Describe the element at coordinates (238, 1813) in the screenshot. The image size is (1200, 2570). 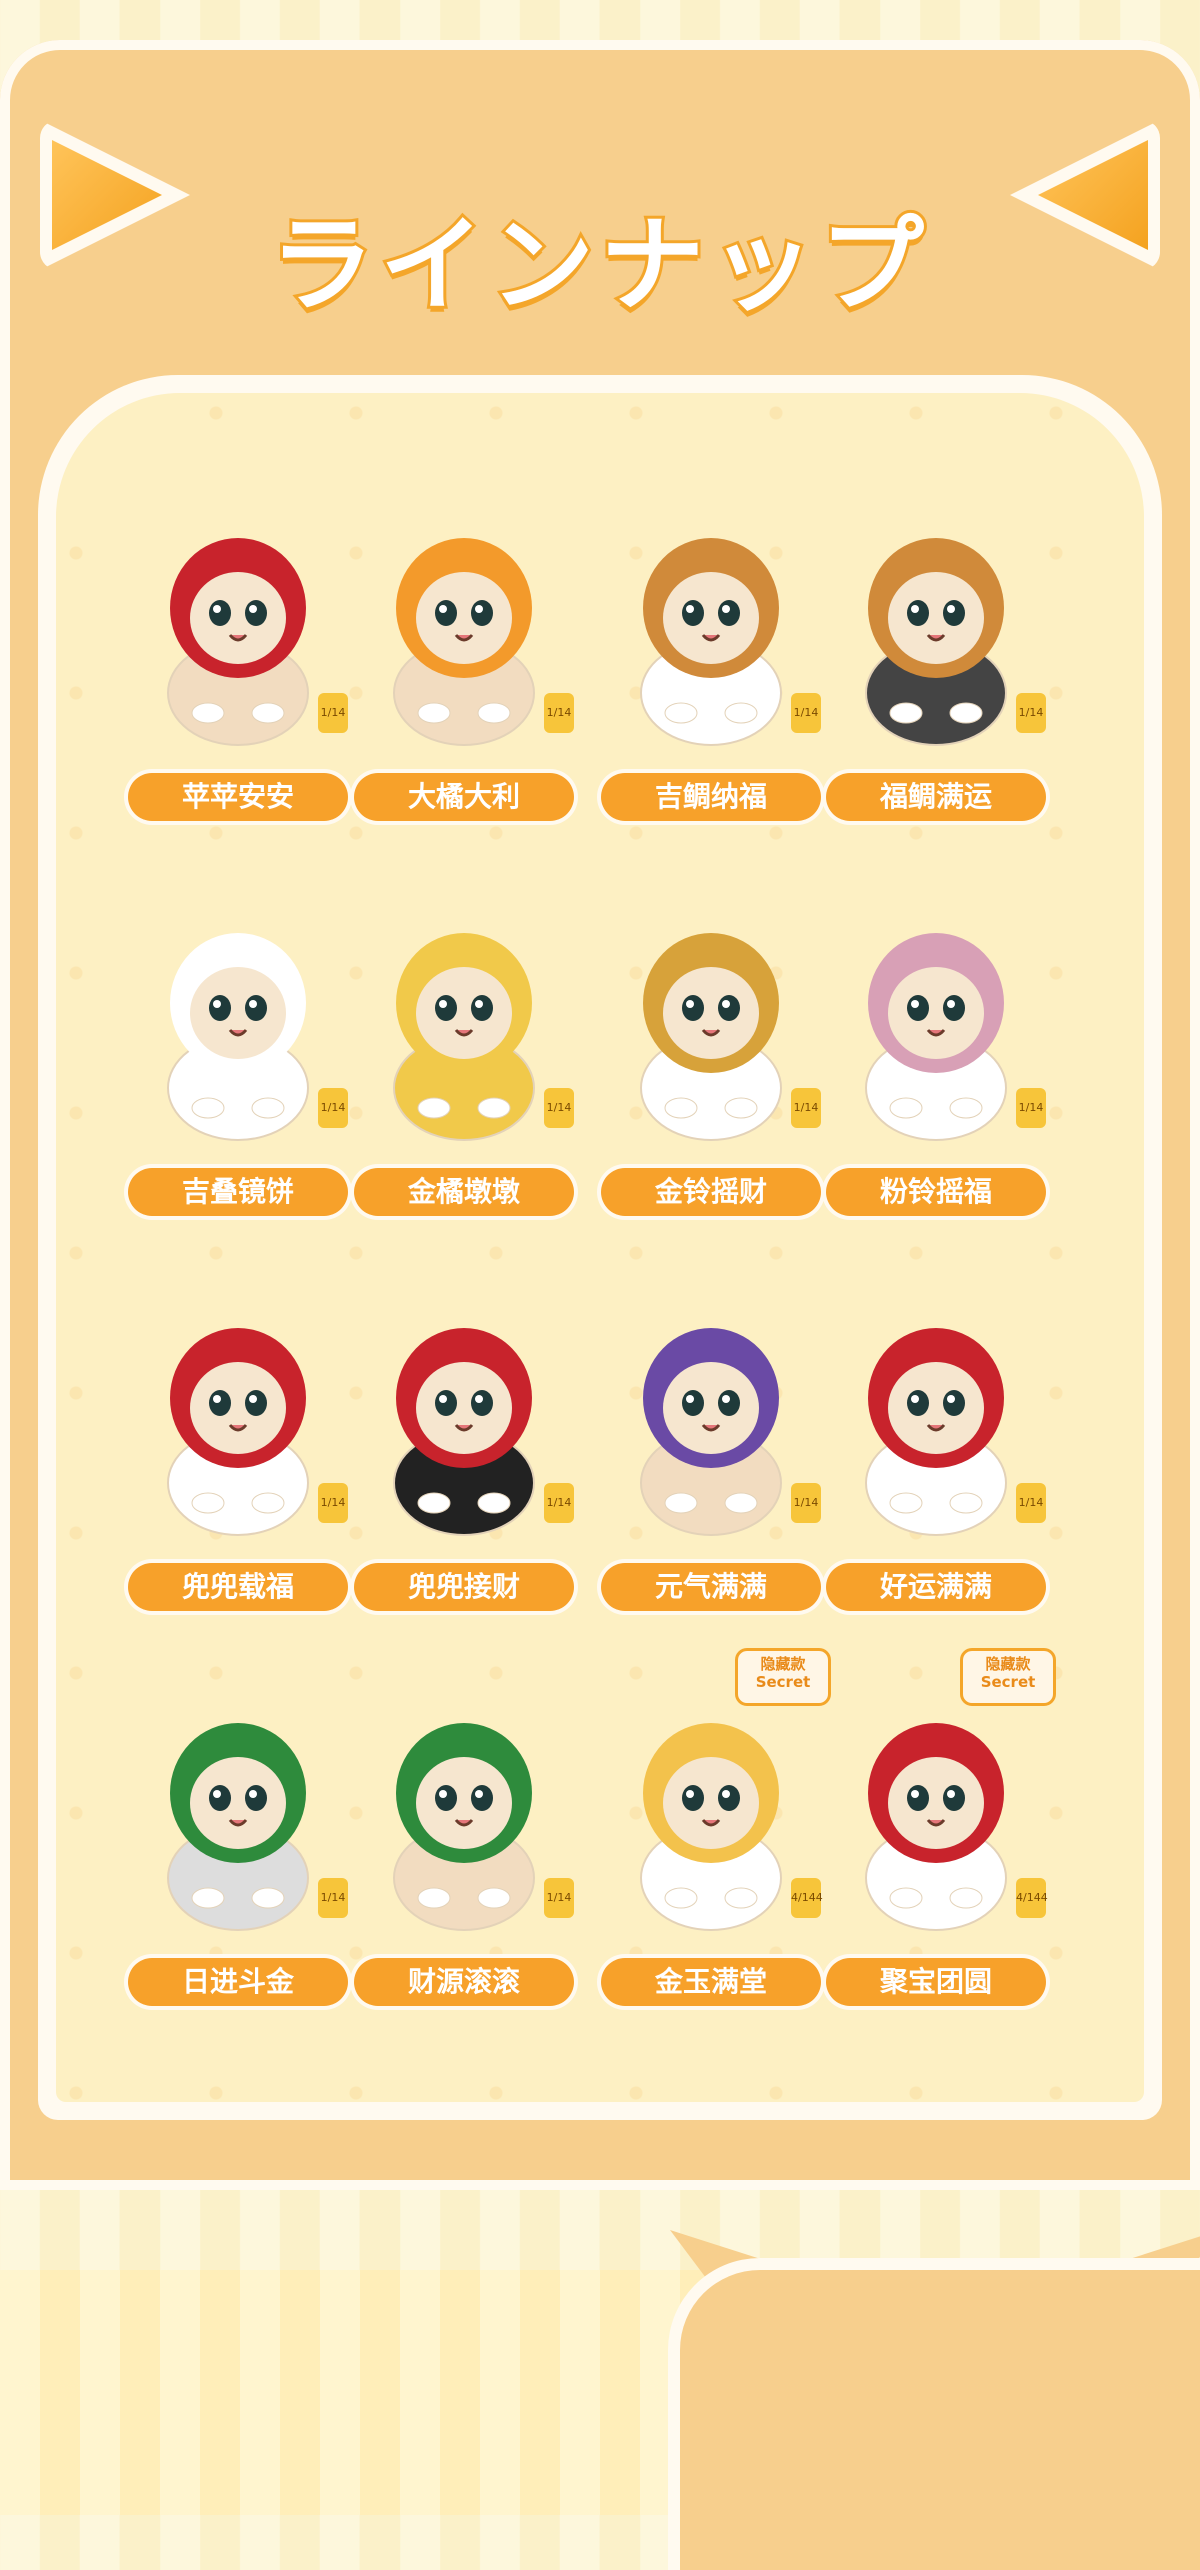
I see `coin-grey-cat-icon` at that location.